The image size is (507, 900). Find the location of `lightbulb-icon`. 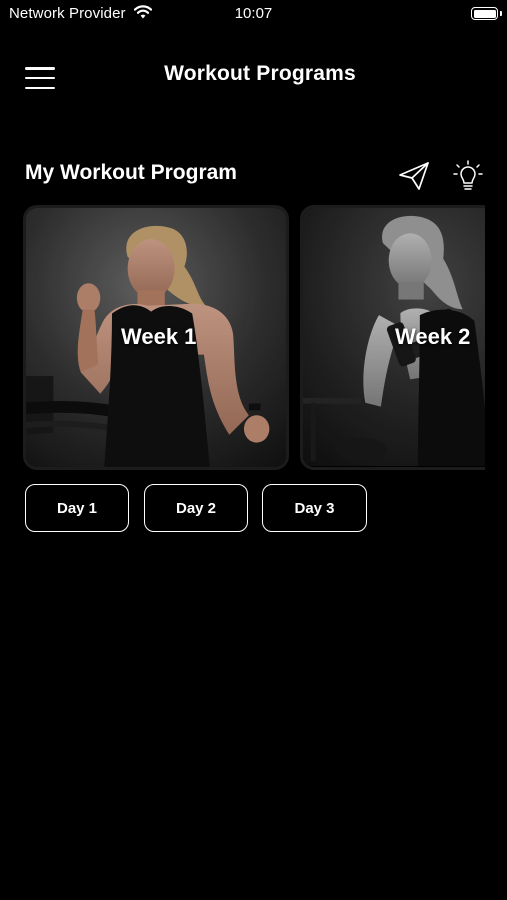

lightbulb-icon is located at coordinates (468, 176).